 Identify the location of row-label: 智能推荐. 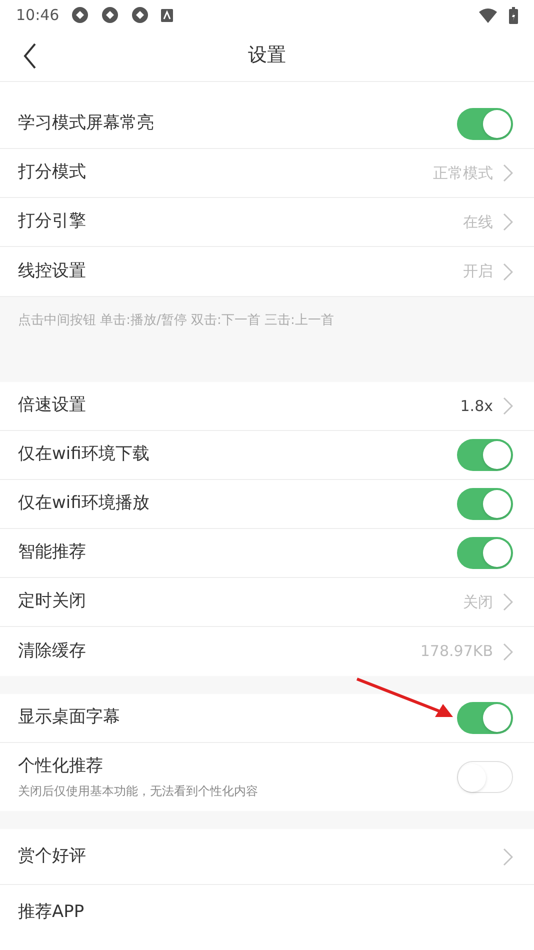
(52, 552).